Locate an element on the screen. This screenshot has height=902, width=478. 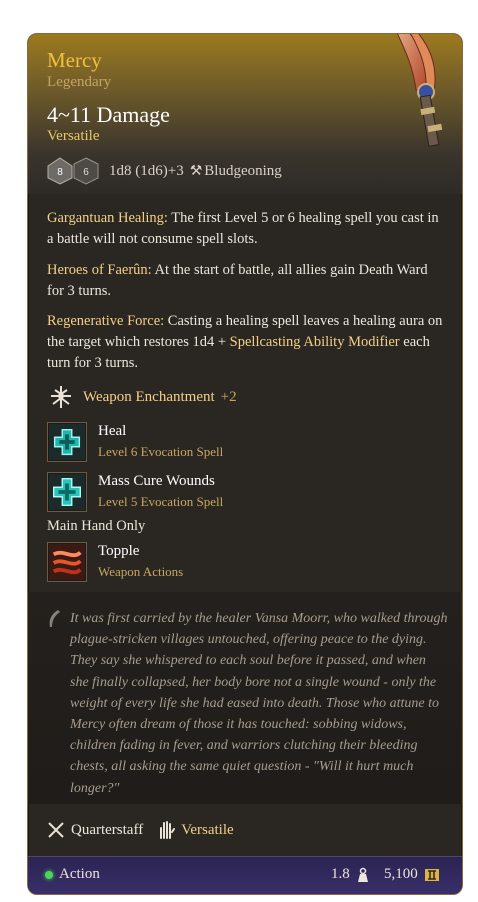
weapon-property: Versatile is located at coordinates (207, 829).